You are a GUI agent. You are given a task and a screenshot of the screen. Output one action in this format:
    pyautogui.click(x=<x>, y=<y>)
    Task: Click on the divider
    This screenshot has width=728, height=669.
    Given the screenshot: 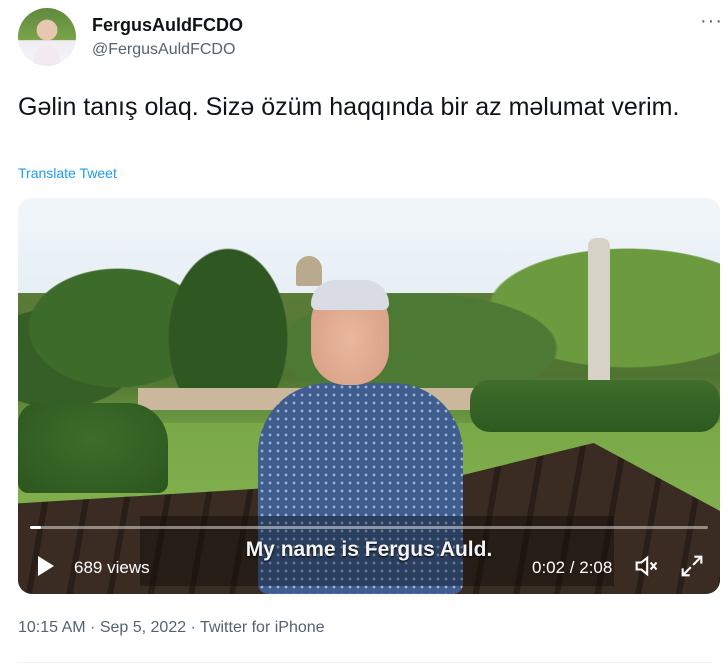 What is the action you would take?
    pyautogui.click(x=365, y=662)
    